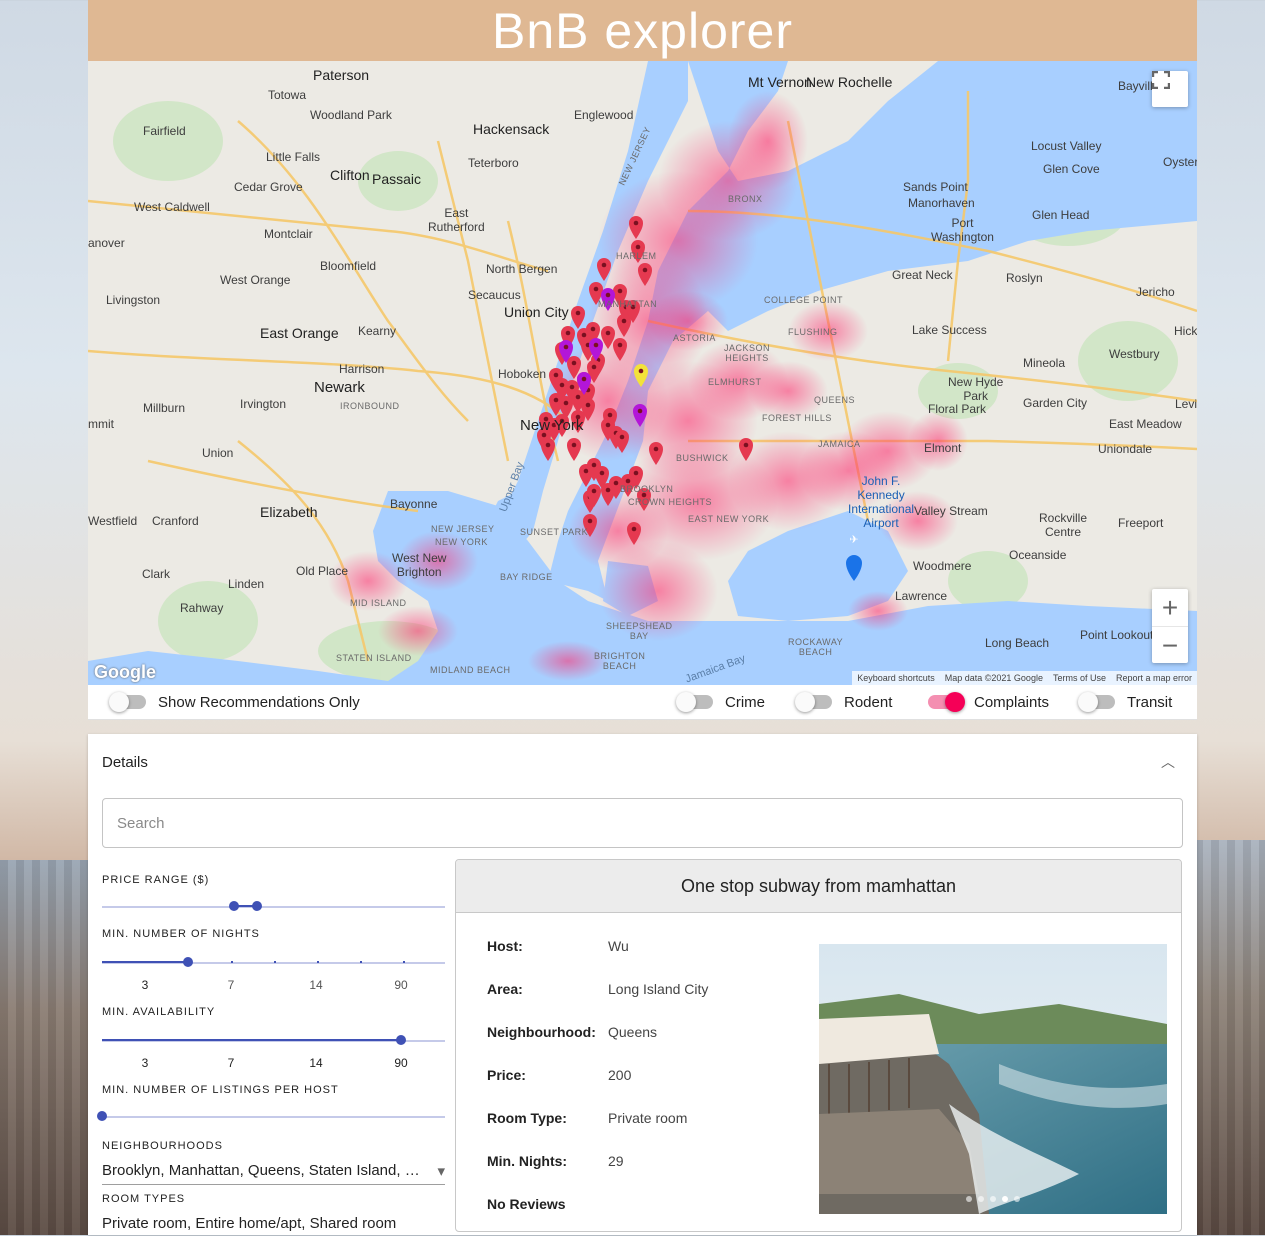  What do you see at coordinates (720, 702) in the screenshot?
I see `toggle-crime: Crime` at bounding box center [720, 702].